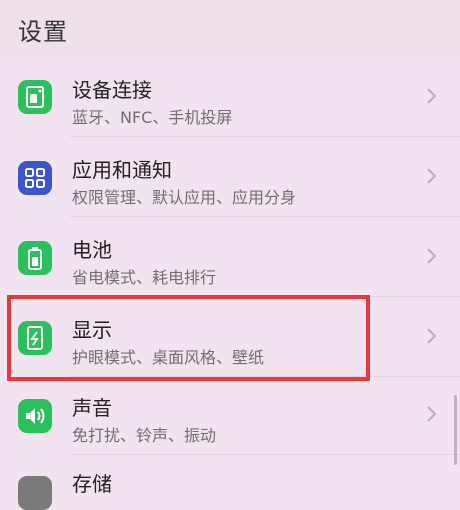  Describe the element at coordinates (43, 32) in the screenshot. I see `page-title: 设置` at that location.